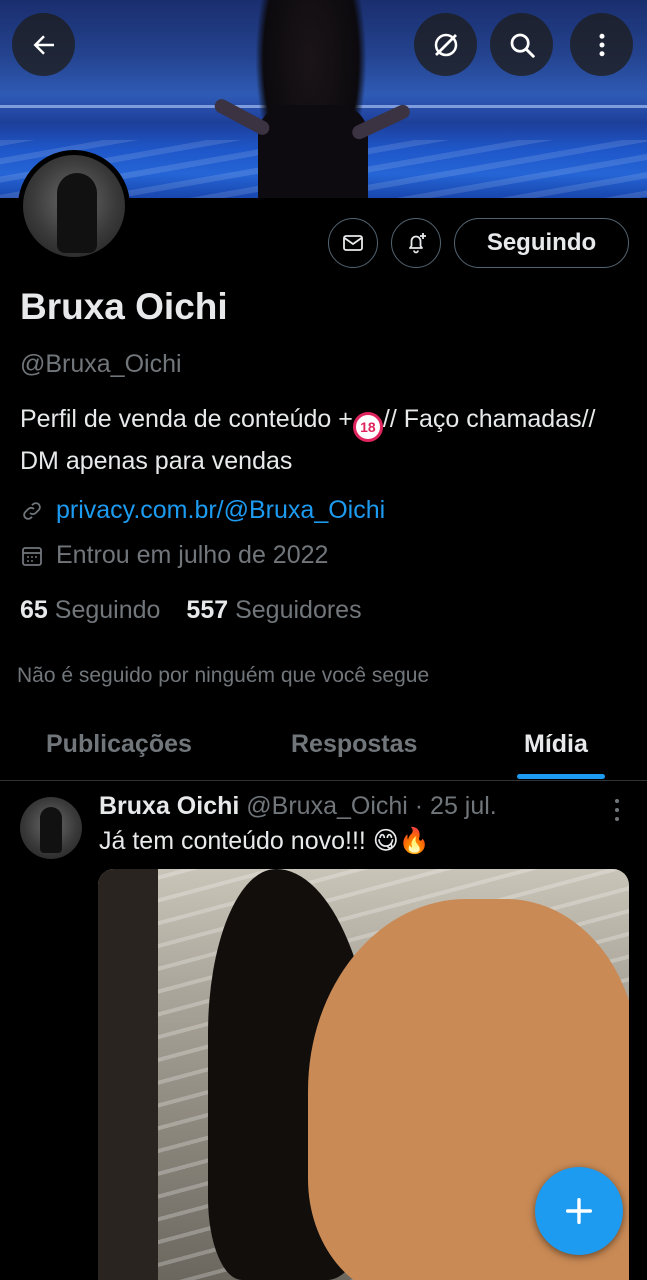 This screenshot has width=647, height=1280. I want to click on tweet-avatar, so click(51, 828).